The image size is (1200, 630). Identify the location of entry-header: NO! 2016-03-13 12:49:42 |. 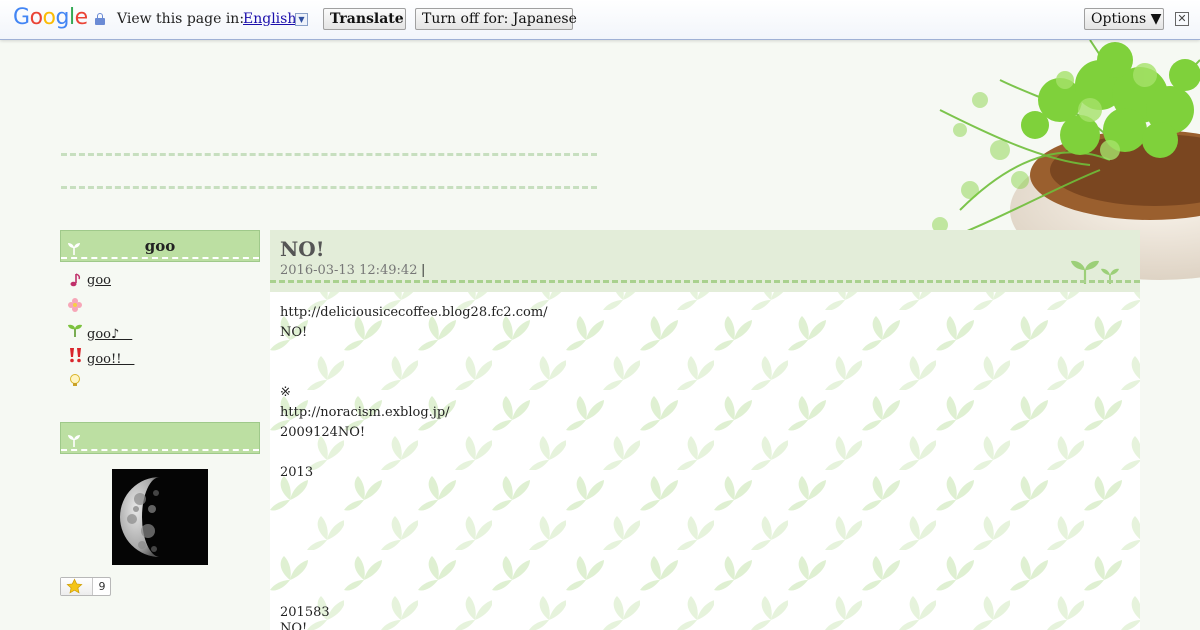
(705, 261).